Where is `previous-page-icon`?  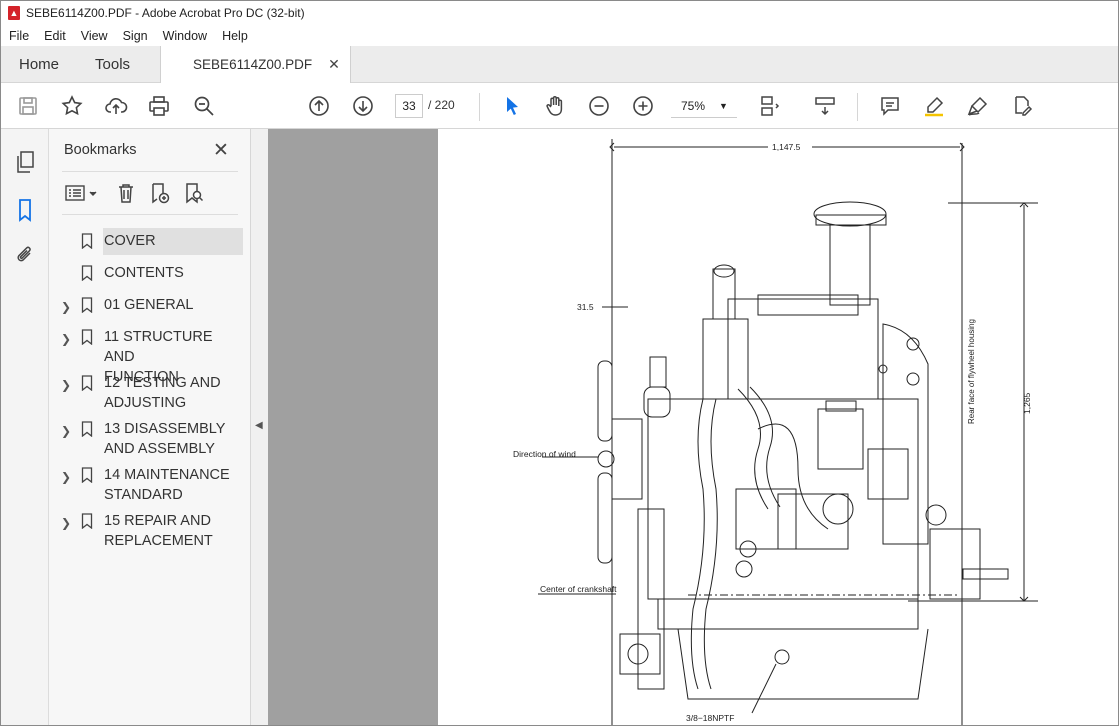
previous-page-icon is located at coordinates (319, 106).